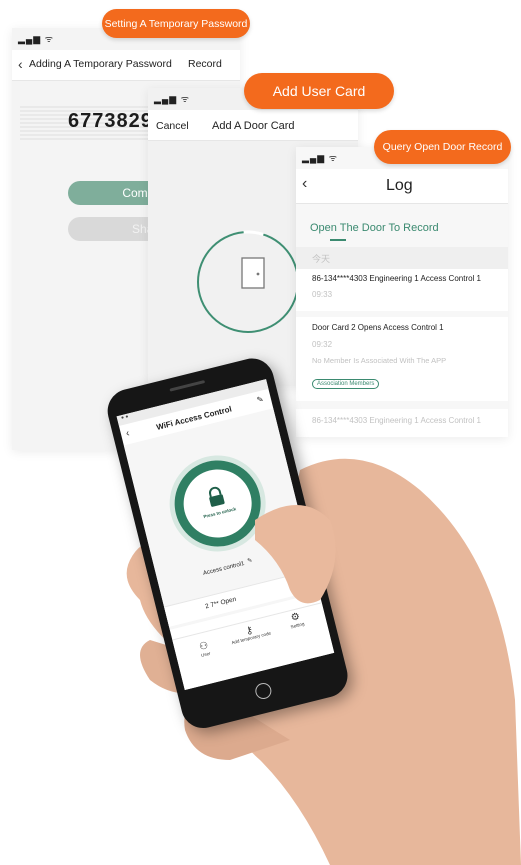 The height and width of the screenshot is (865, 521). What do you see at coordinates (295, 554) in the screenshot?
I see `thumb-overlay` at bounding box center [295, 554].